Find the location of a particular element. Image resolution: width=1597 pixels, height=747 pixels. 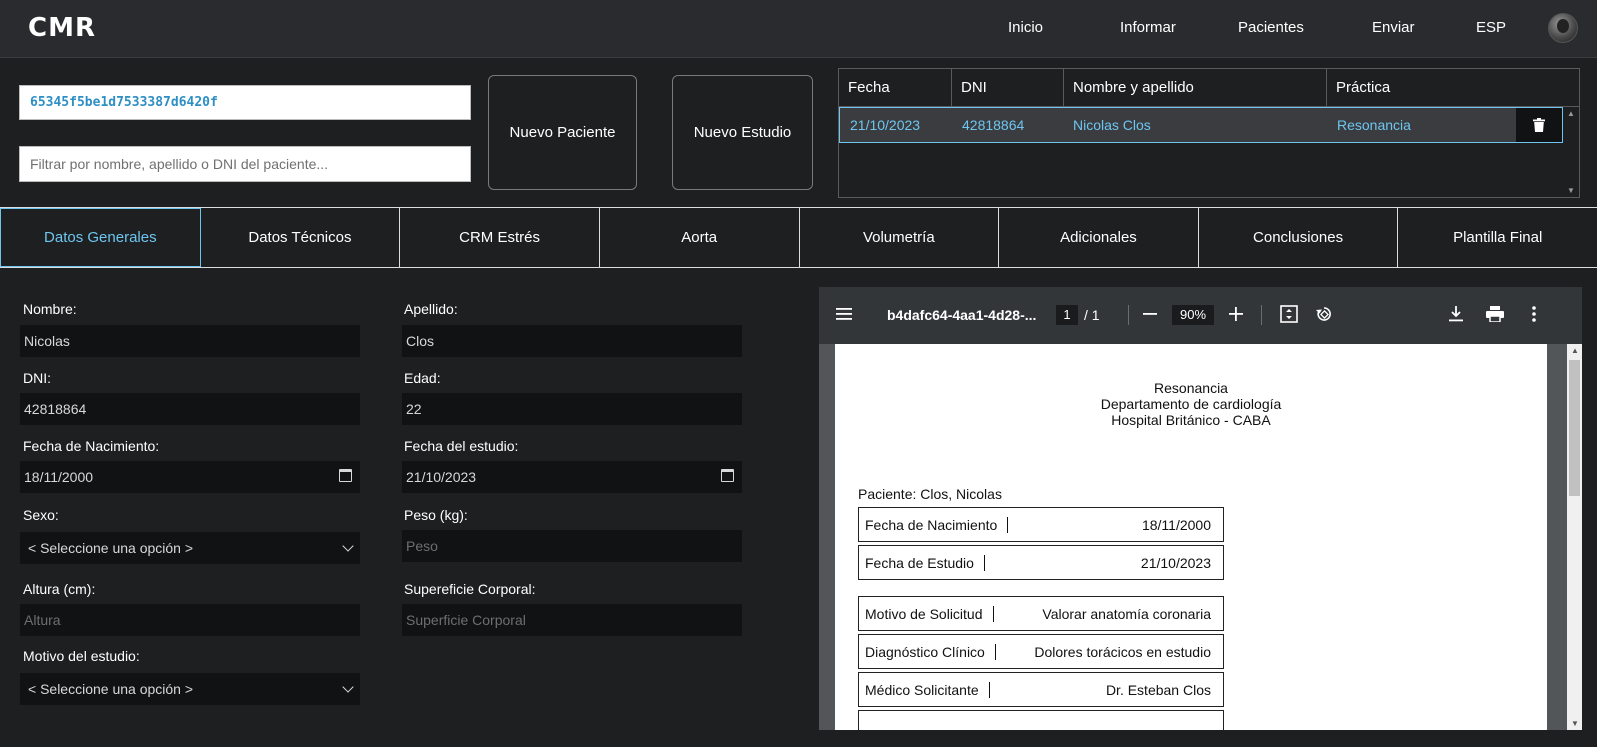

report-field: Fecha de Nacimiento 18/11/2000 is located at coordinates (1041, 524).